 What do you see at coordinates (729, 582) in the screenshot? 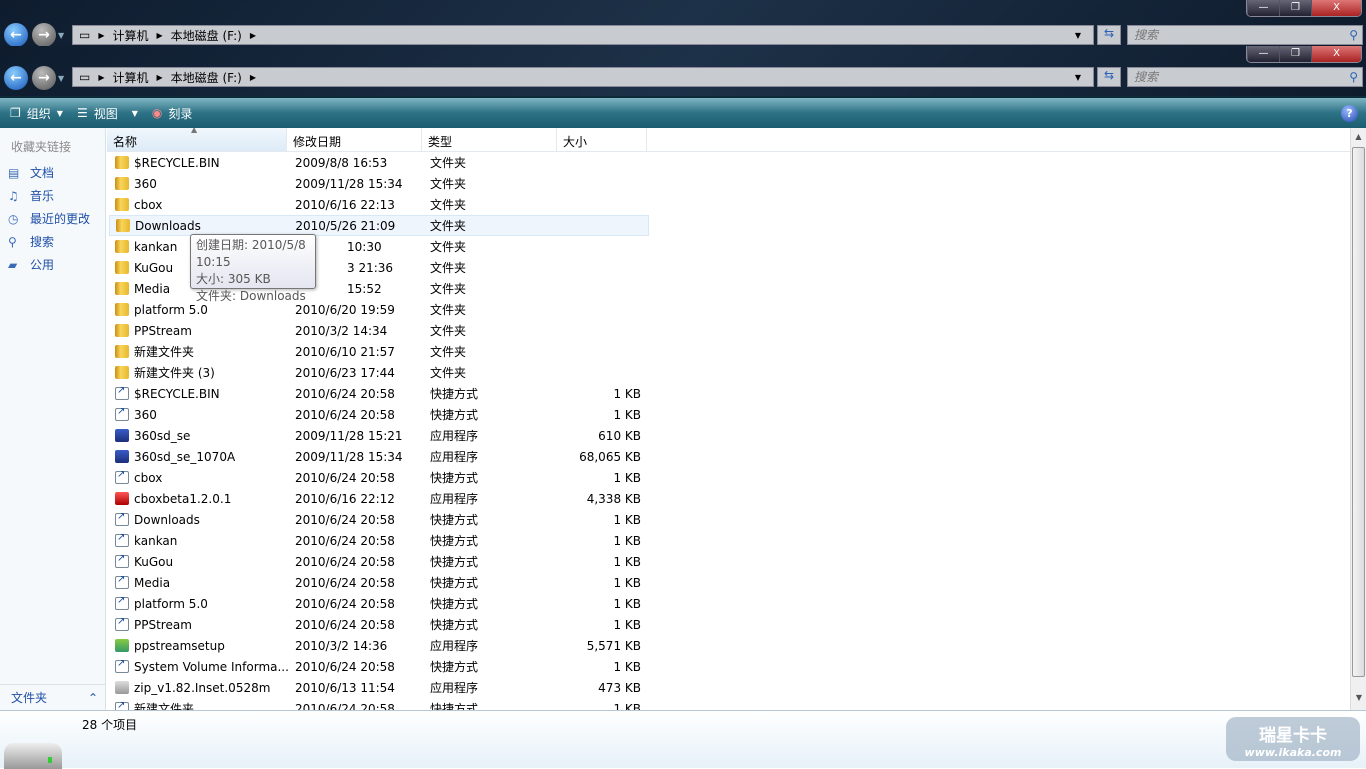
I see `file-row: Media 2010/6/24 20:58 快捷方式 1 KB` at bounding box center [729, 582].